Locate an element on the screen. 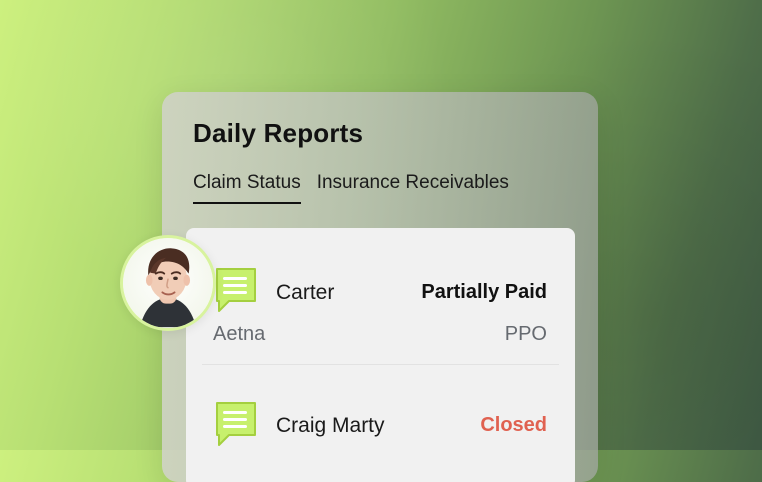 The width and height of the screenshot is (762, 482). avatar is located at coordinates (168, 283).